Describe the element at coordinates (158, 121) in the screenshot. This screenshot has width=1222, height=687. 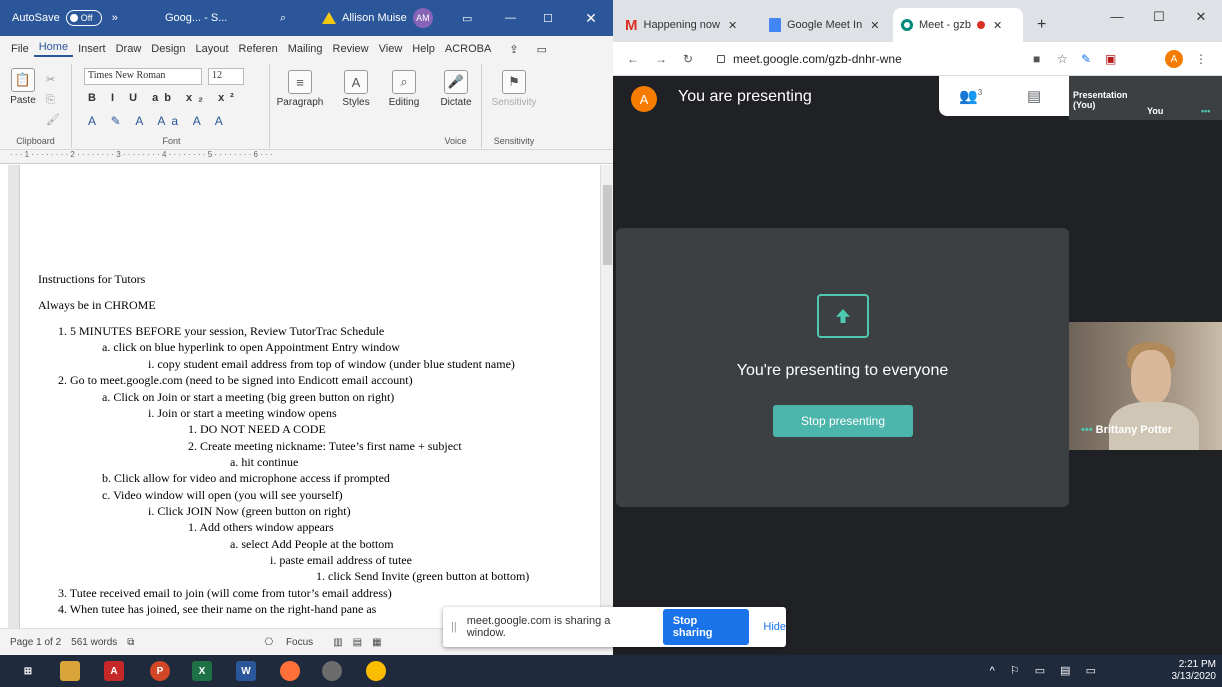
I see `font-color-buttons: A ✎ A Aa A A` at that location.